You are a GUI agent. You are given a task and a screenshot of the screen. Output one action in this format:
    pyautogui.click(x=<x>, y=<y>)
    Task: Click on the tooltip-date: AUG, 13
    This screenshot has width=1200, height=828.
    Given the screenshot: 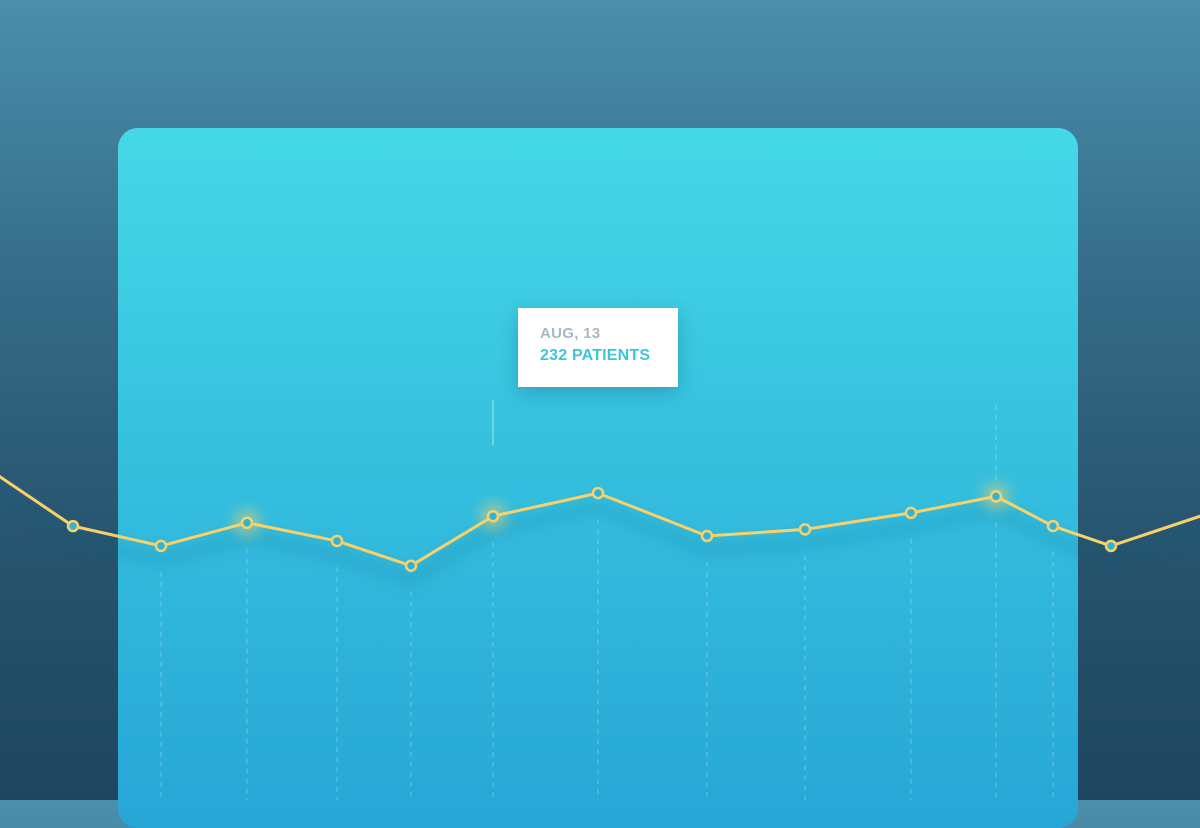 What is the action you would take?
    pyautogui.click(x=570, y=333)
    